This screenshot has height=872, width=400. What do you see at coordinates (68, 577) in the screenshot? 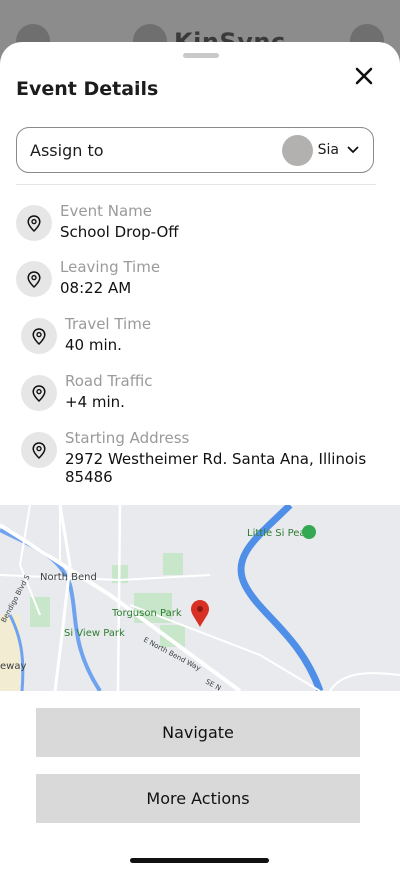
I see `map-label-north-bend: North Bend` at bounding box center [68, 577].